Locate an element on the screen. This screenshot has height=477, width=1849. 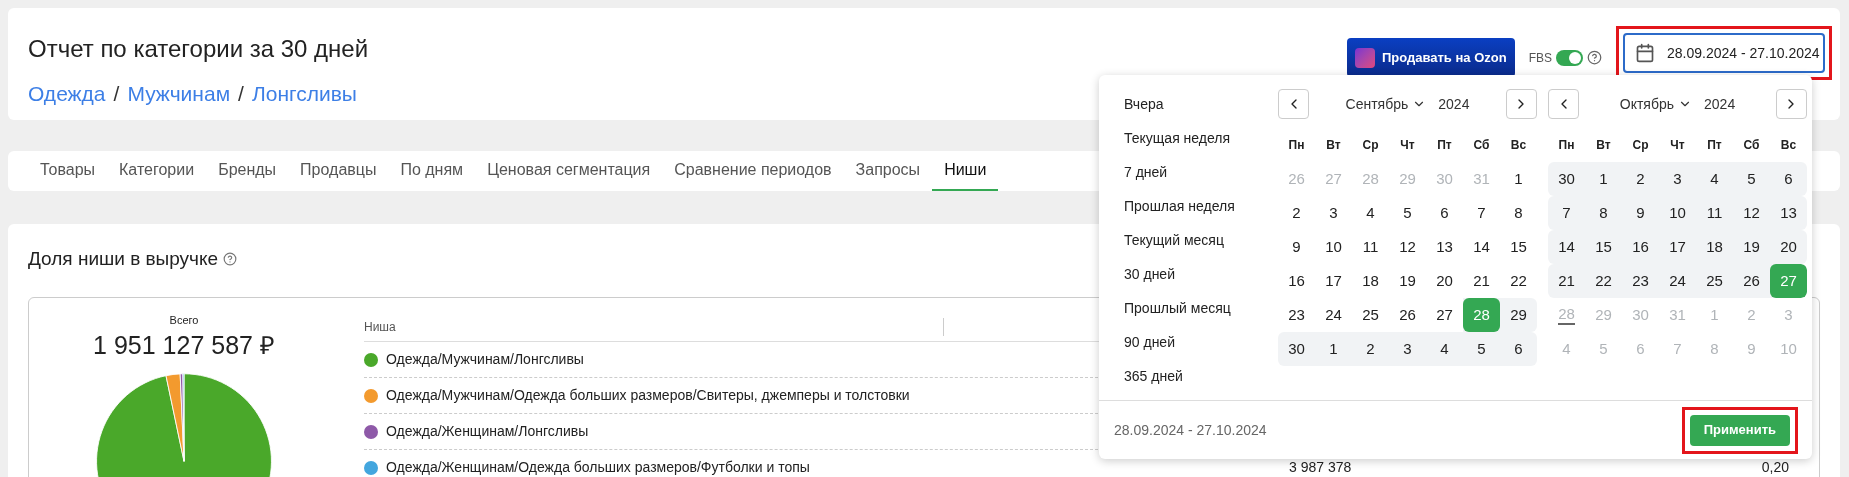
niche-name: Одежда/Мужчинам/Одежда больших размеров/Свитеры, джемперы и толстовки is located at coordinates (648, 395).